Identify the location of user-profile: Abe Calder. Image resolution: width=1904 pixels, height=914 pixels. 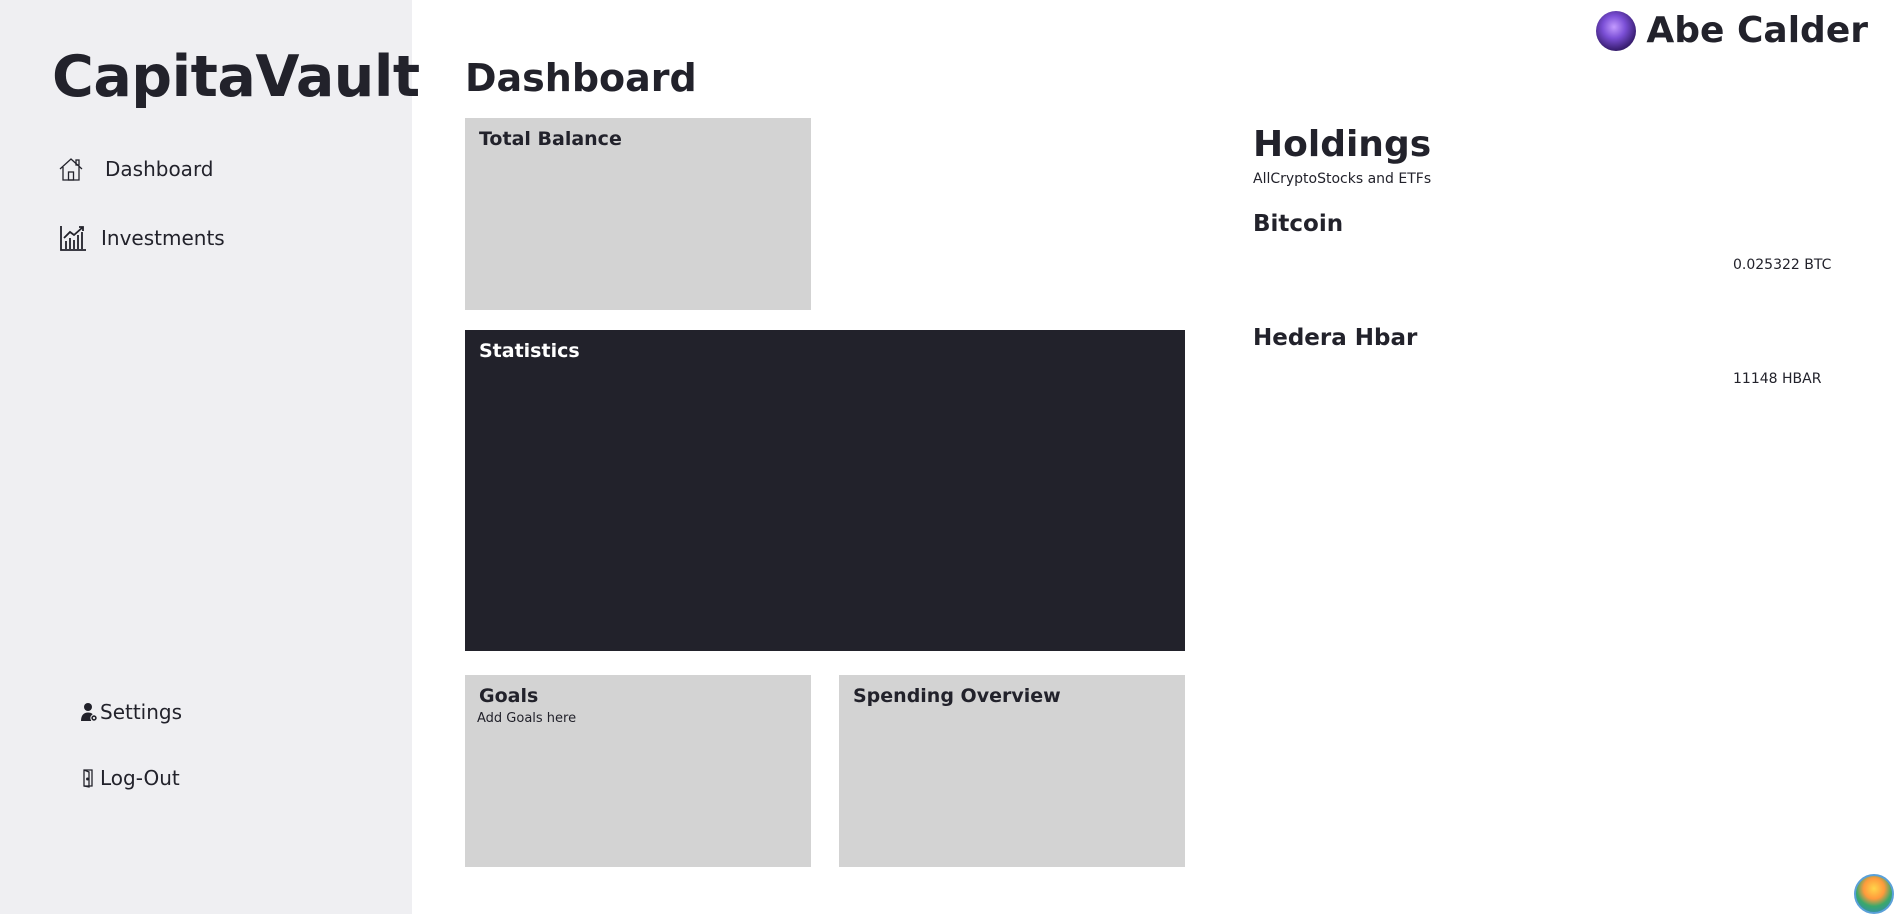
(1732, 30).